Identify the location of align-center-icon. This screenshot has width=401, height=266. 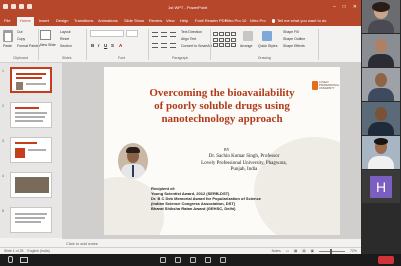
(164, 45).